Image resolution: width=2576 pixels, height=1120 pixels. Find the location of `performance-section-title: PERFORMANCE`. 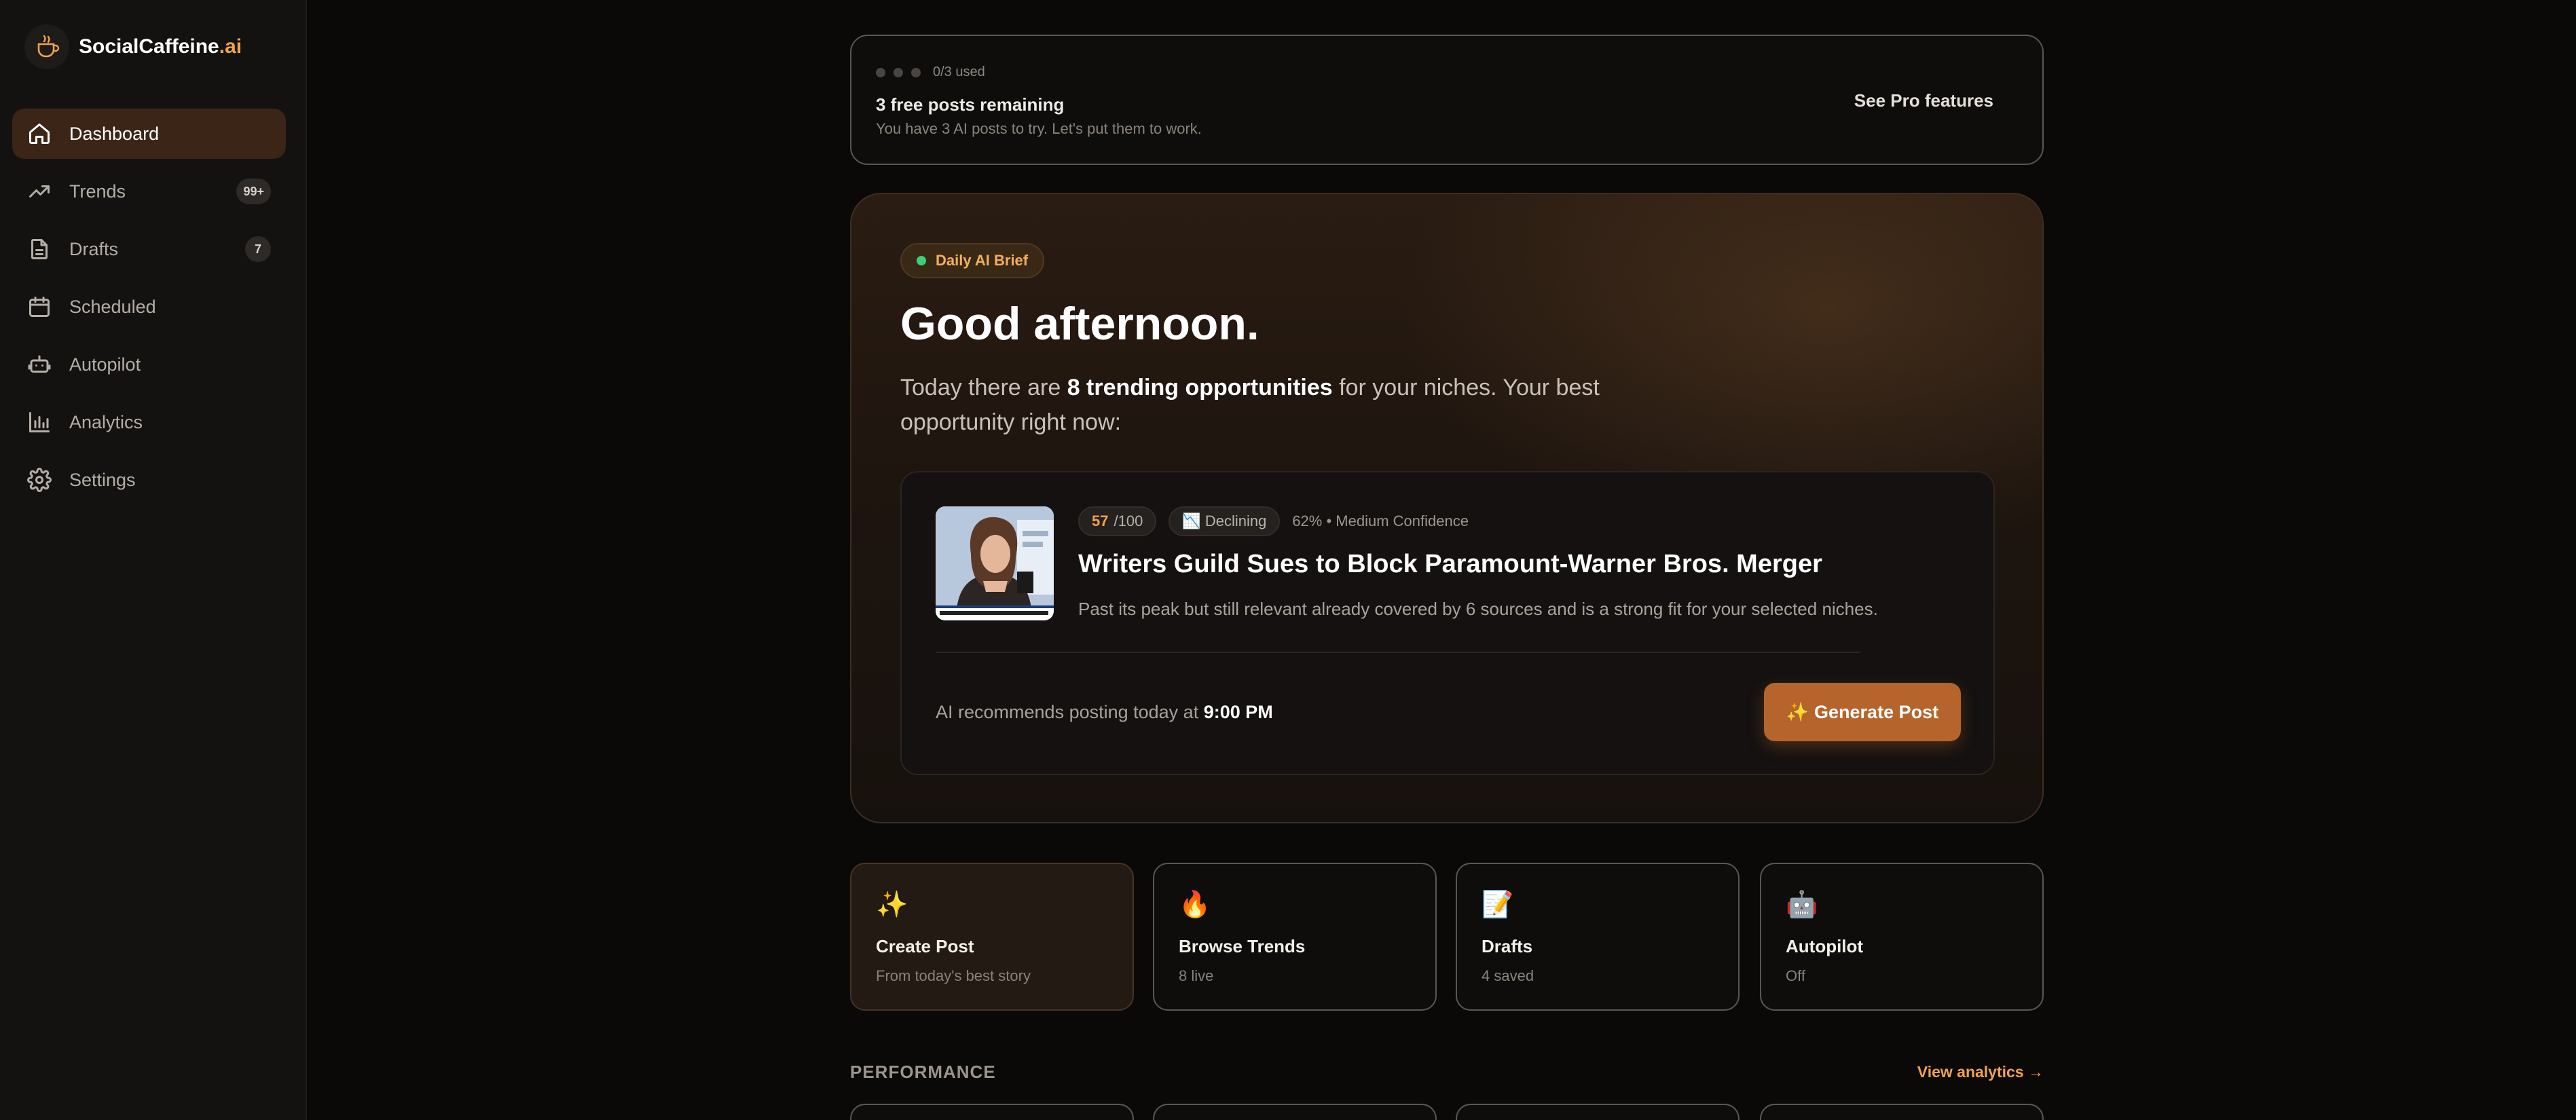

performance-section-title: PERFORMANCE is located at coordinates (923, 1072).